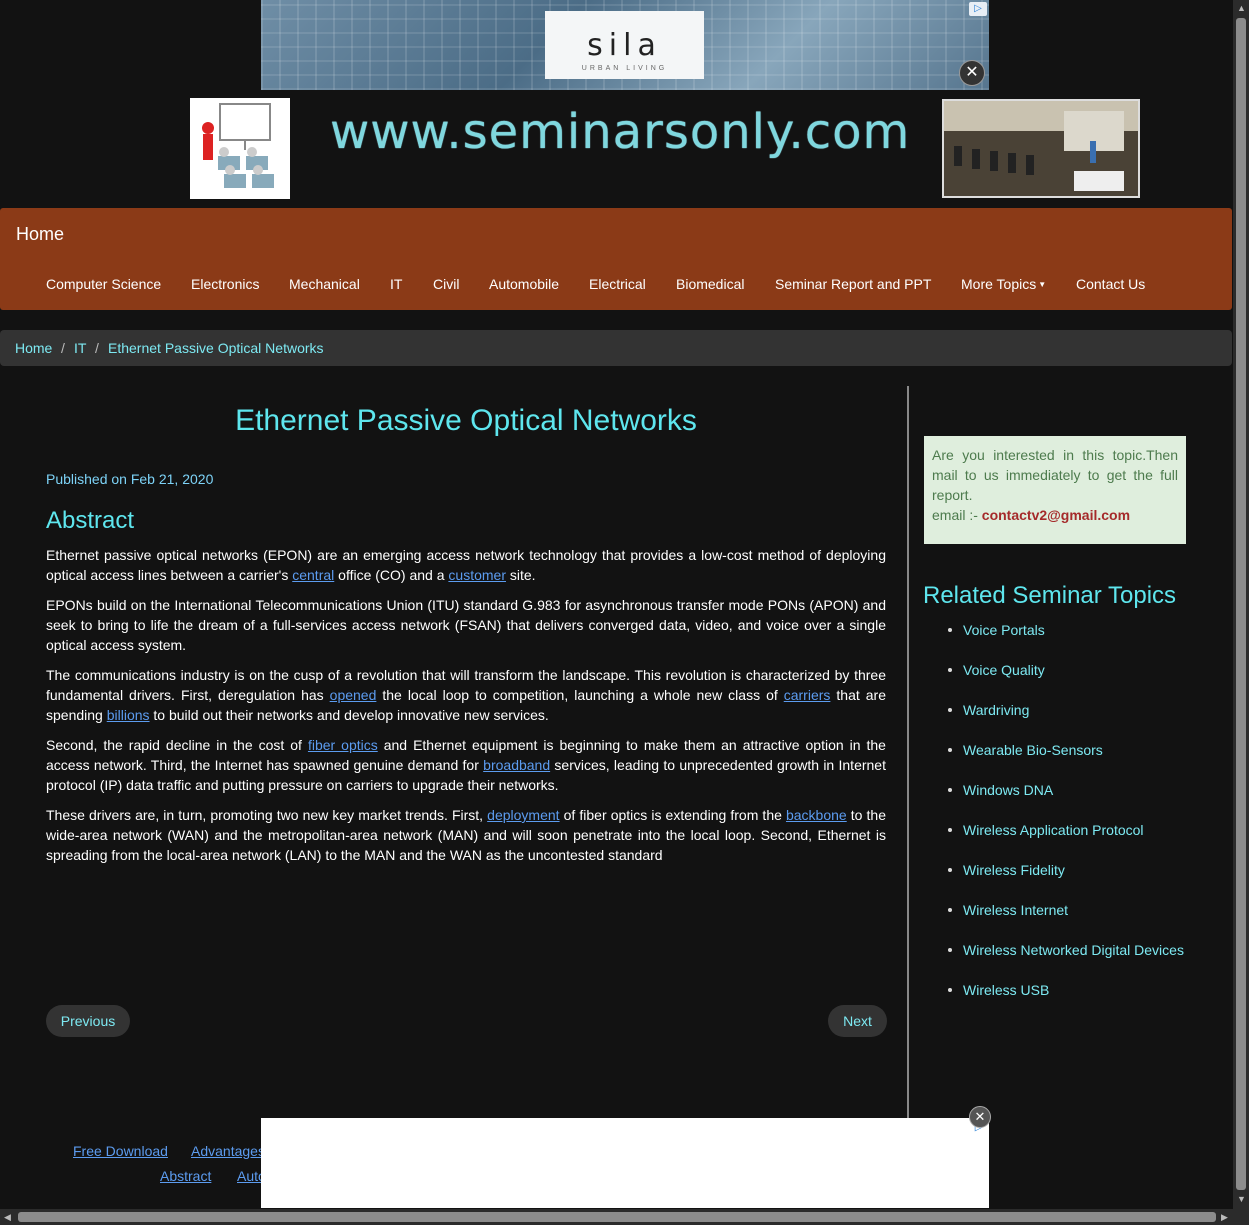 The width and height of the screenshot is (1249, 1225). I want to click on nav-brand-home: Home, so click(40, 234).